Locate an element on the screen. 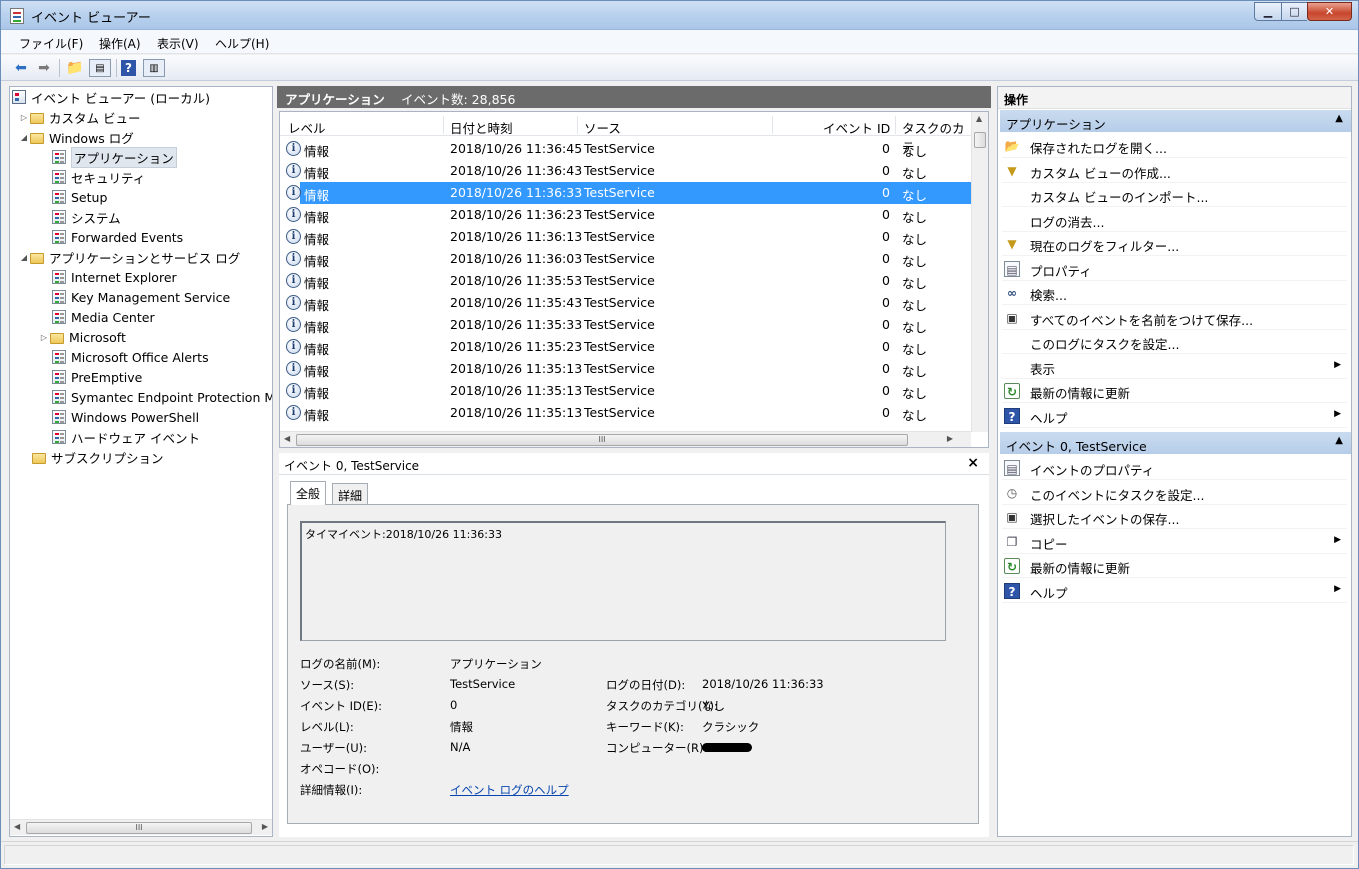  cell-datetime: 2018/10/26 11:35:13 is located at coordinates (516, 412).